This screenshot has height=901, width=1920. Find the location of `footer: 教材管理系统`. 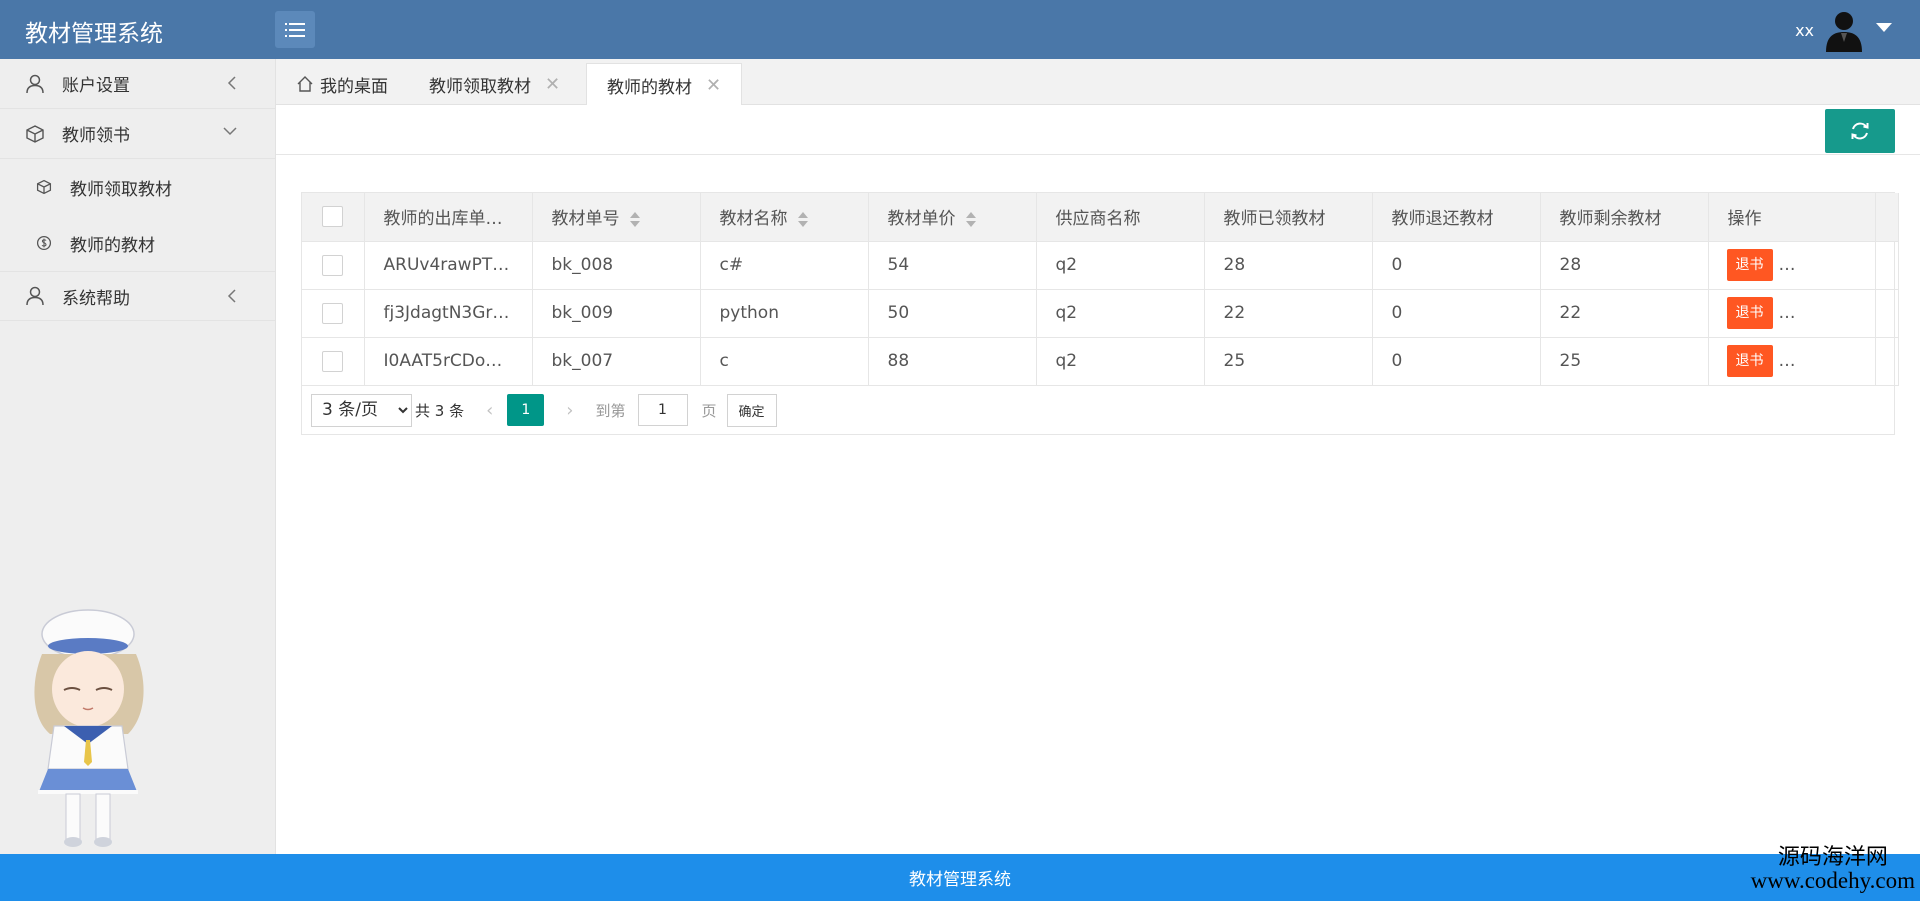

footer: 教材管理系统 is located at coordinates (960, 877).